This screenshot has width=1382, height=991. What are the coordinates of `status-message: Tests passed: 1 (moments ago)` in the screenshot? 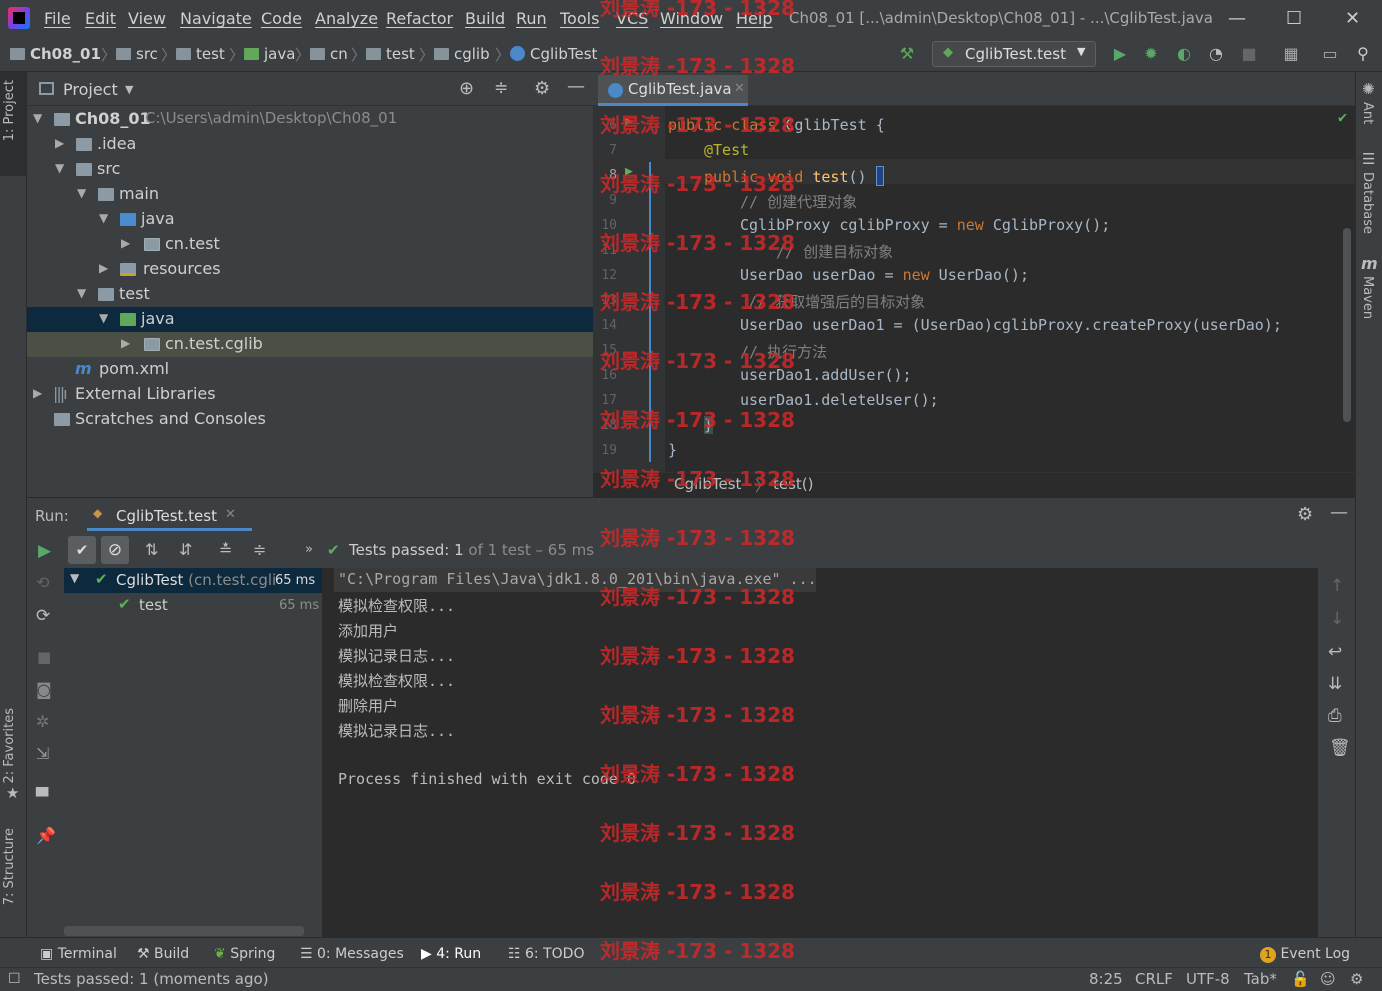 It's located at (151, 979).